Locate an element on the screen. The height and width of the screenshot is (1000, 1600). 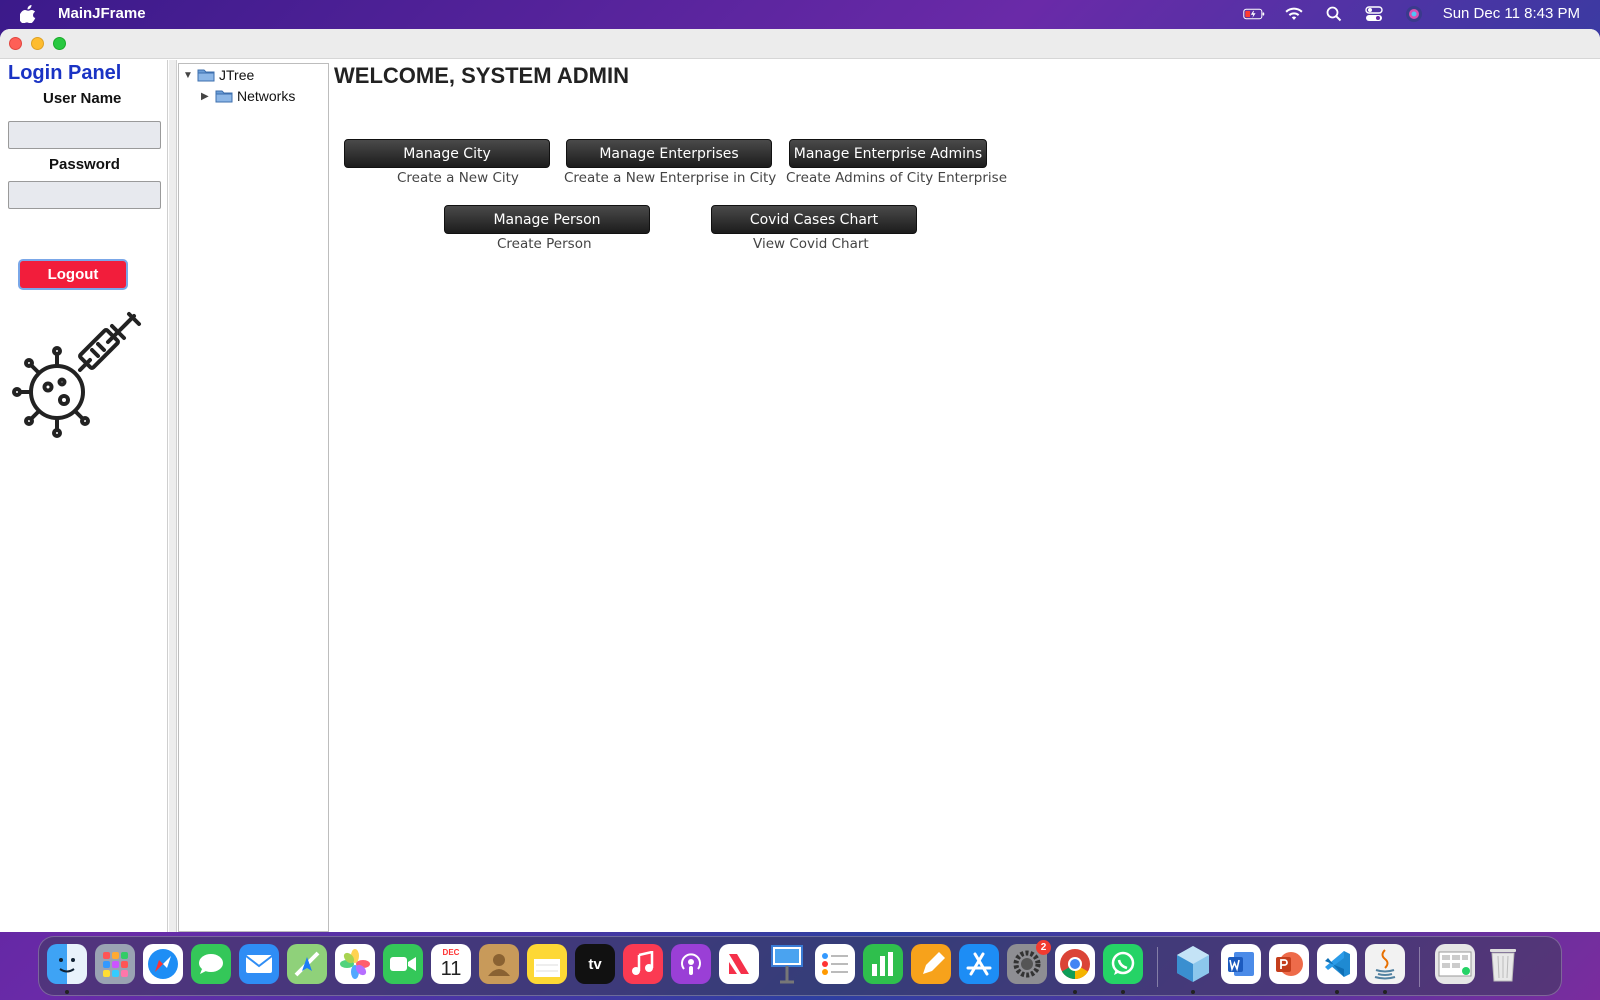
menu-bar: MainJFrame Sun Dec 11 8:43 PM is located at coordinates (800, 13).